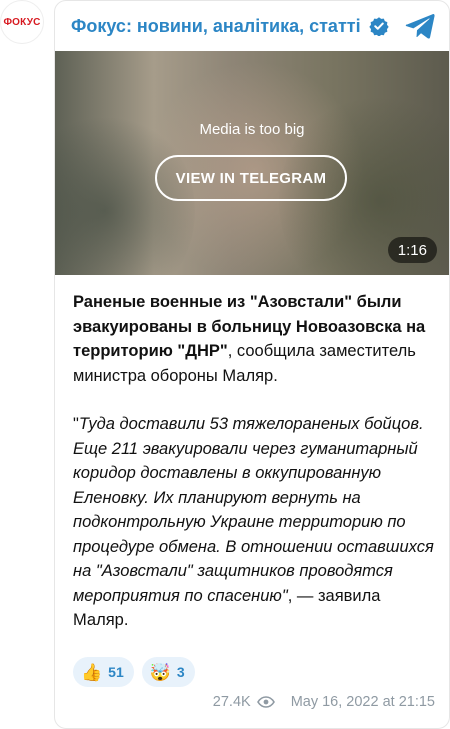  Describe the element at coordinates (265, 702) in the screenshot. I see `eye-icon` at that location.